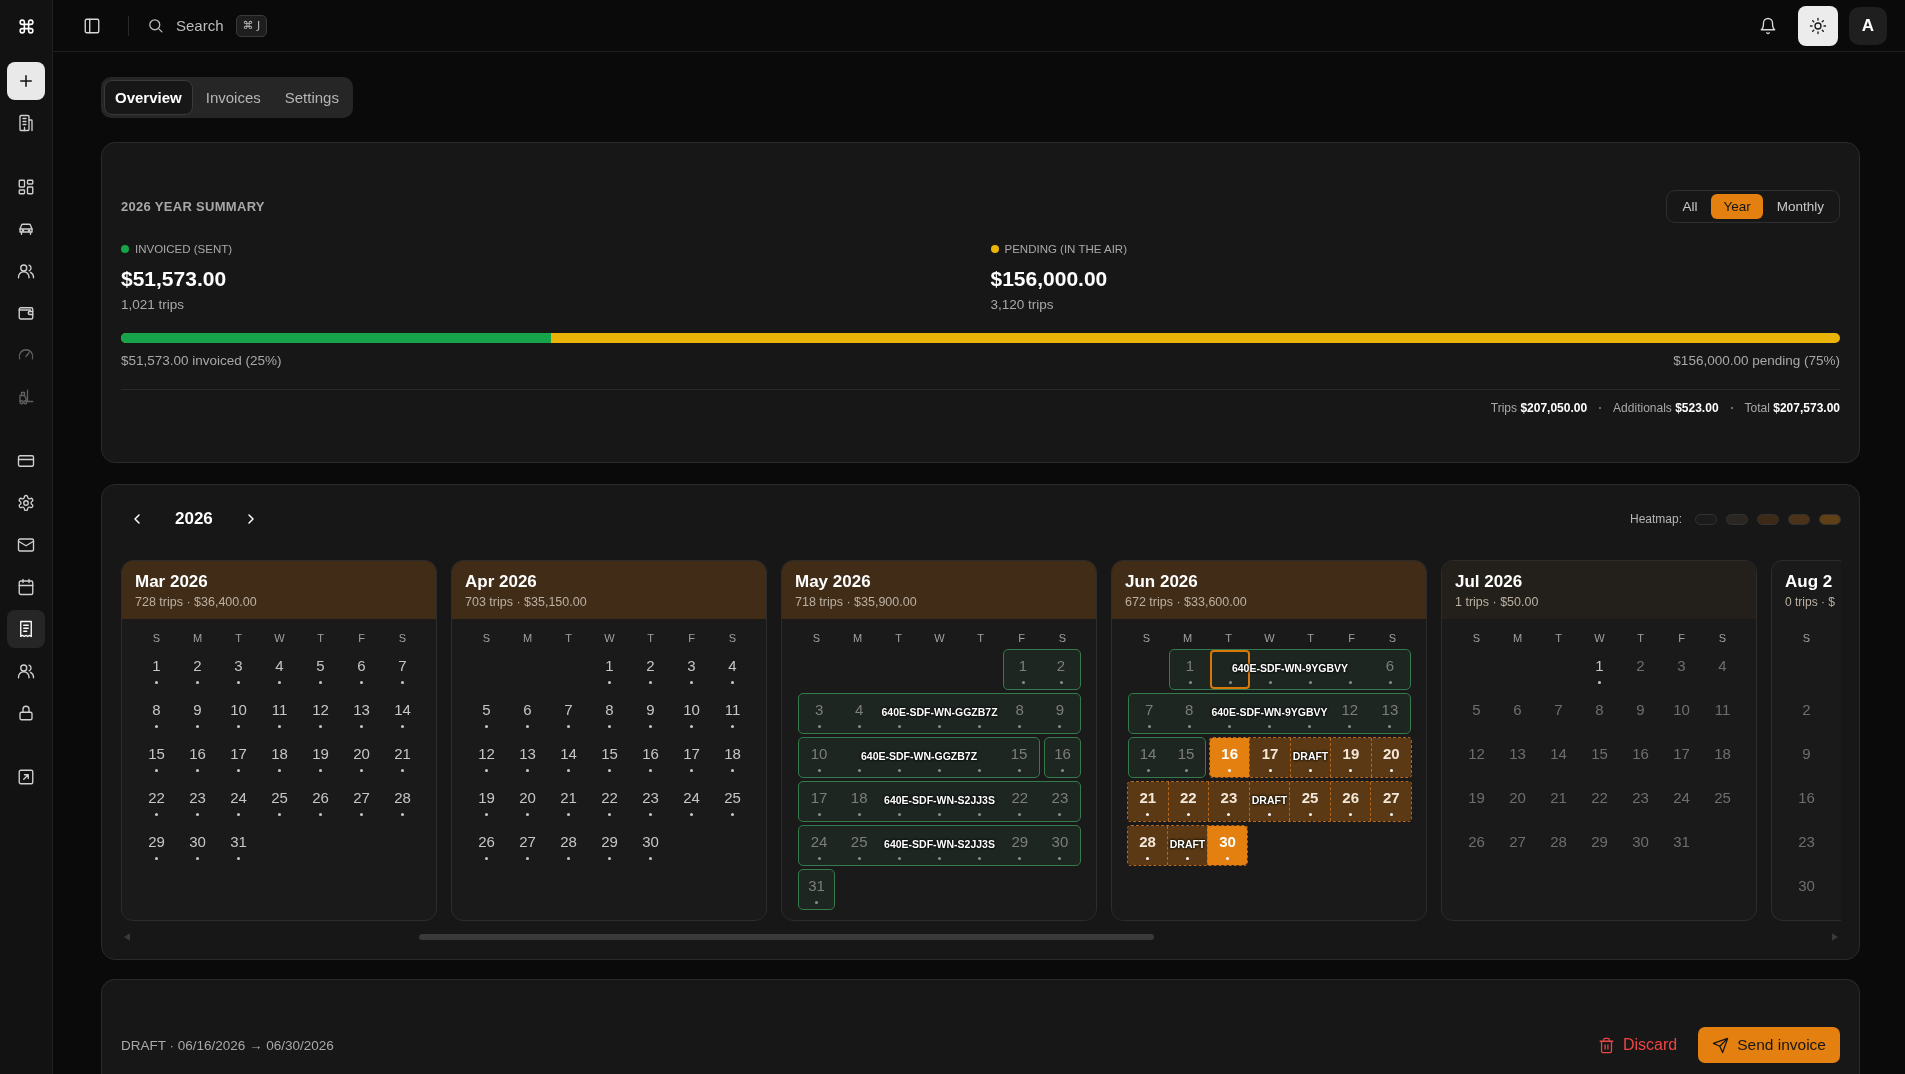  What do you see at coordinates (1769, 1045) in the screenshot?
I see `send-invoice-button: Send invoice` at bounding box center [1769, 1045].